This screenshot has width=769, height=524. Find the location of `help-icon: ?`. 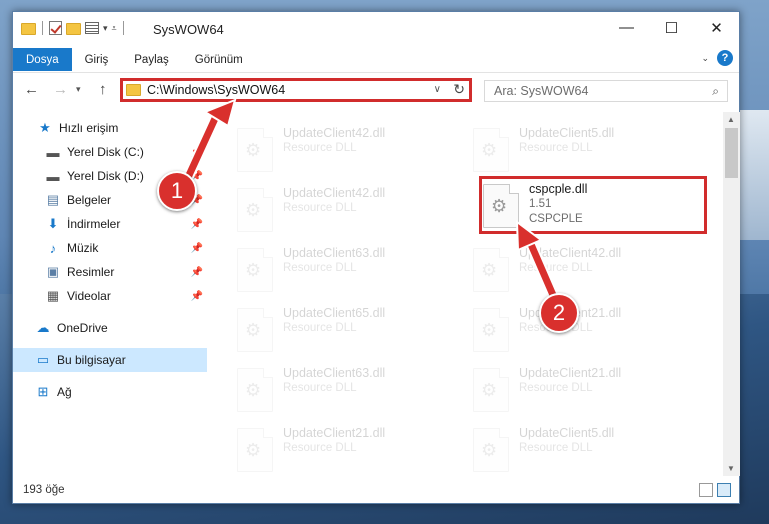

help-icon: ? is located at coordinates (725, 58).